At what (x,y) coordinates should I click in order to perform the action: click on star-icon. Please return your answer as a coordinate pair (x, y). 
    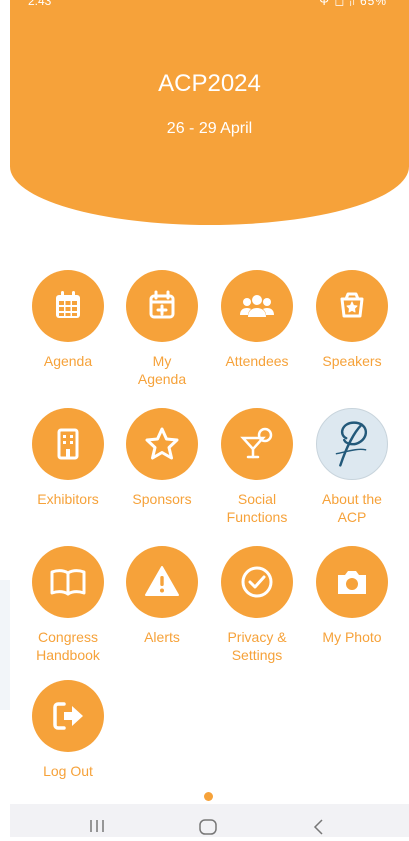
    Looking at the image, I should click on (162, 444).